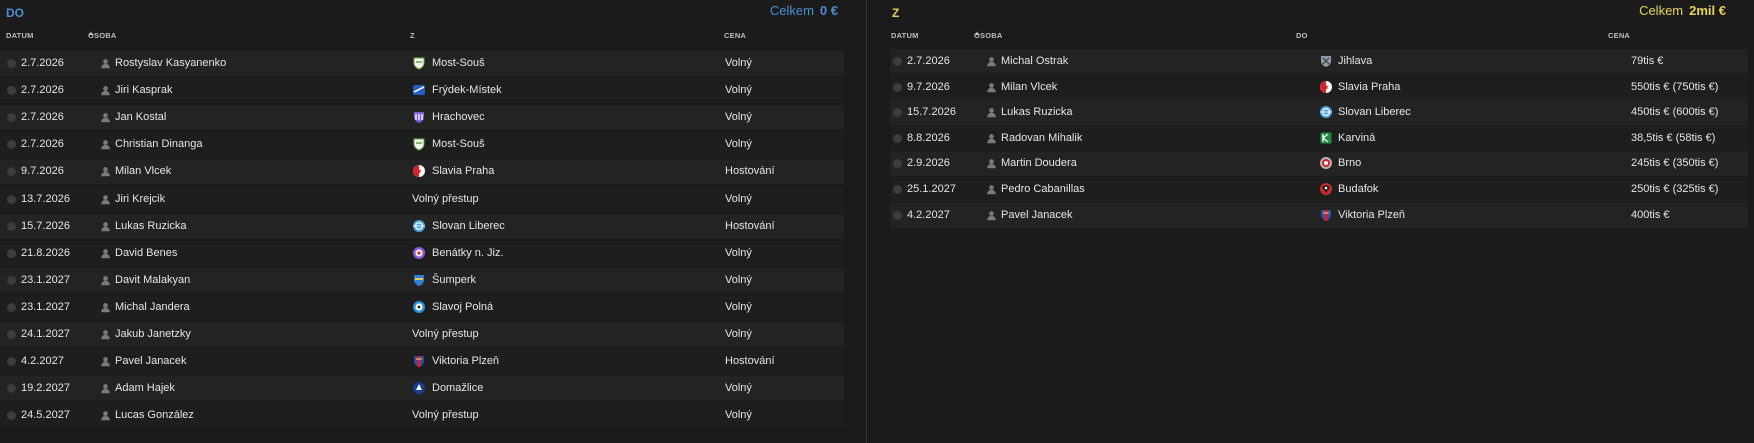 This screenshot has height=443, width=1754. What do you see at coordinates (1326, 86) in the screenshot?
I see `slavia-praha-crest` at bounding box center [1326, 86].